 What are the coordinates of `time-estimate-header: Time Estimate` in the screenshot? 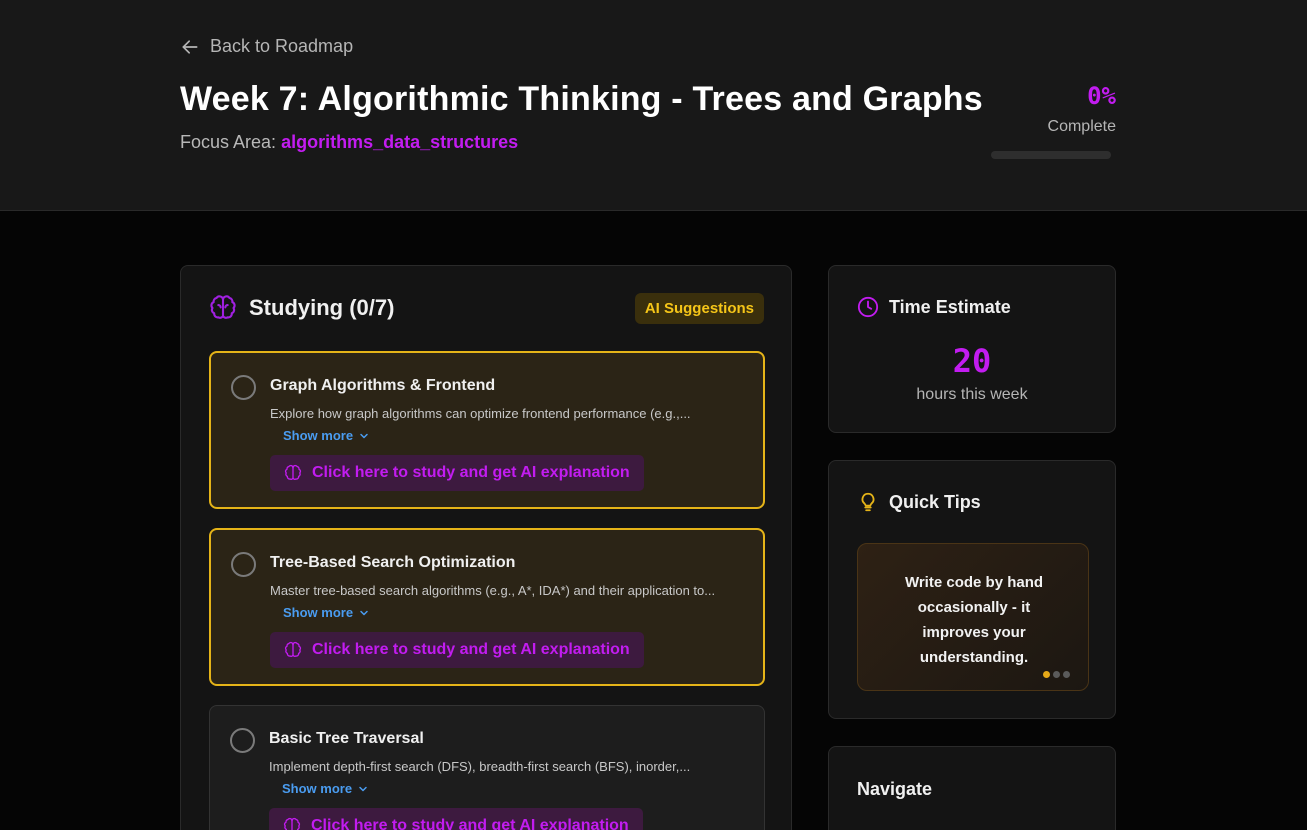 It's located at (934, 307).